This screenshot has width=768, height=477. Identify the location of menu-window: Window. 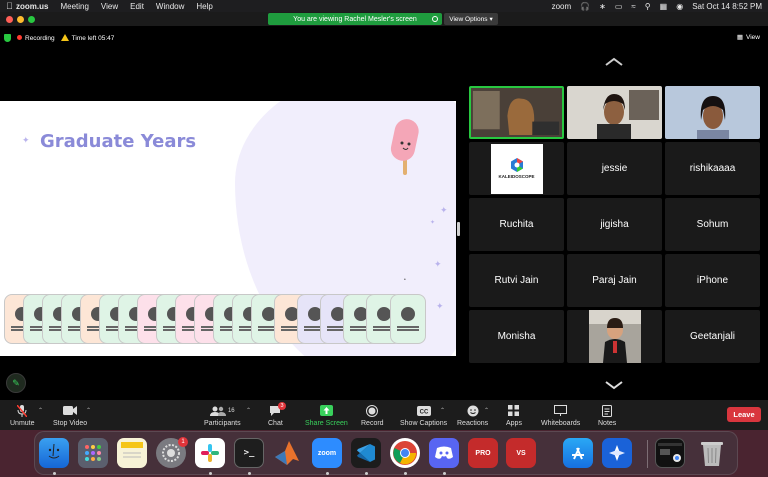
(170, 6).